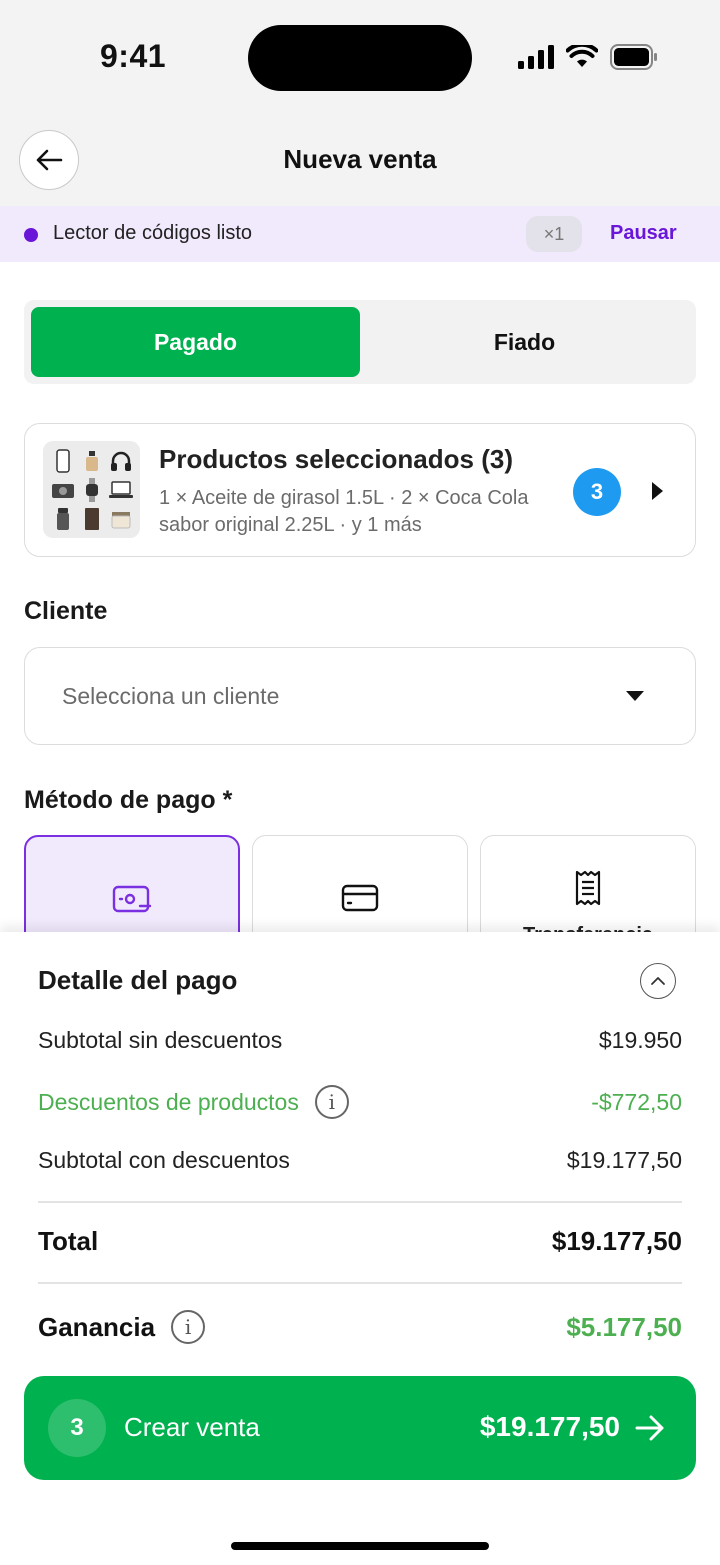 This screenshot has height=1565, width=720. I want to click on products-count-badge: 3, so click(597, 492).